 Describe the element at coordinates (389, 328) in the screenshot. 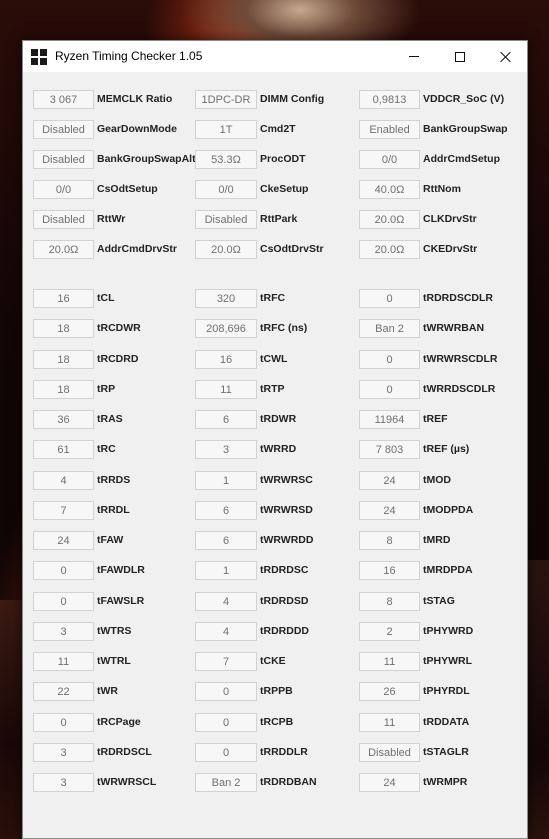

I see `twrwrban-value-field: Ban 2` at that location.